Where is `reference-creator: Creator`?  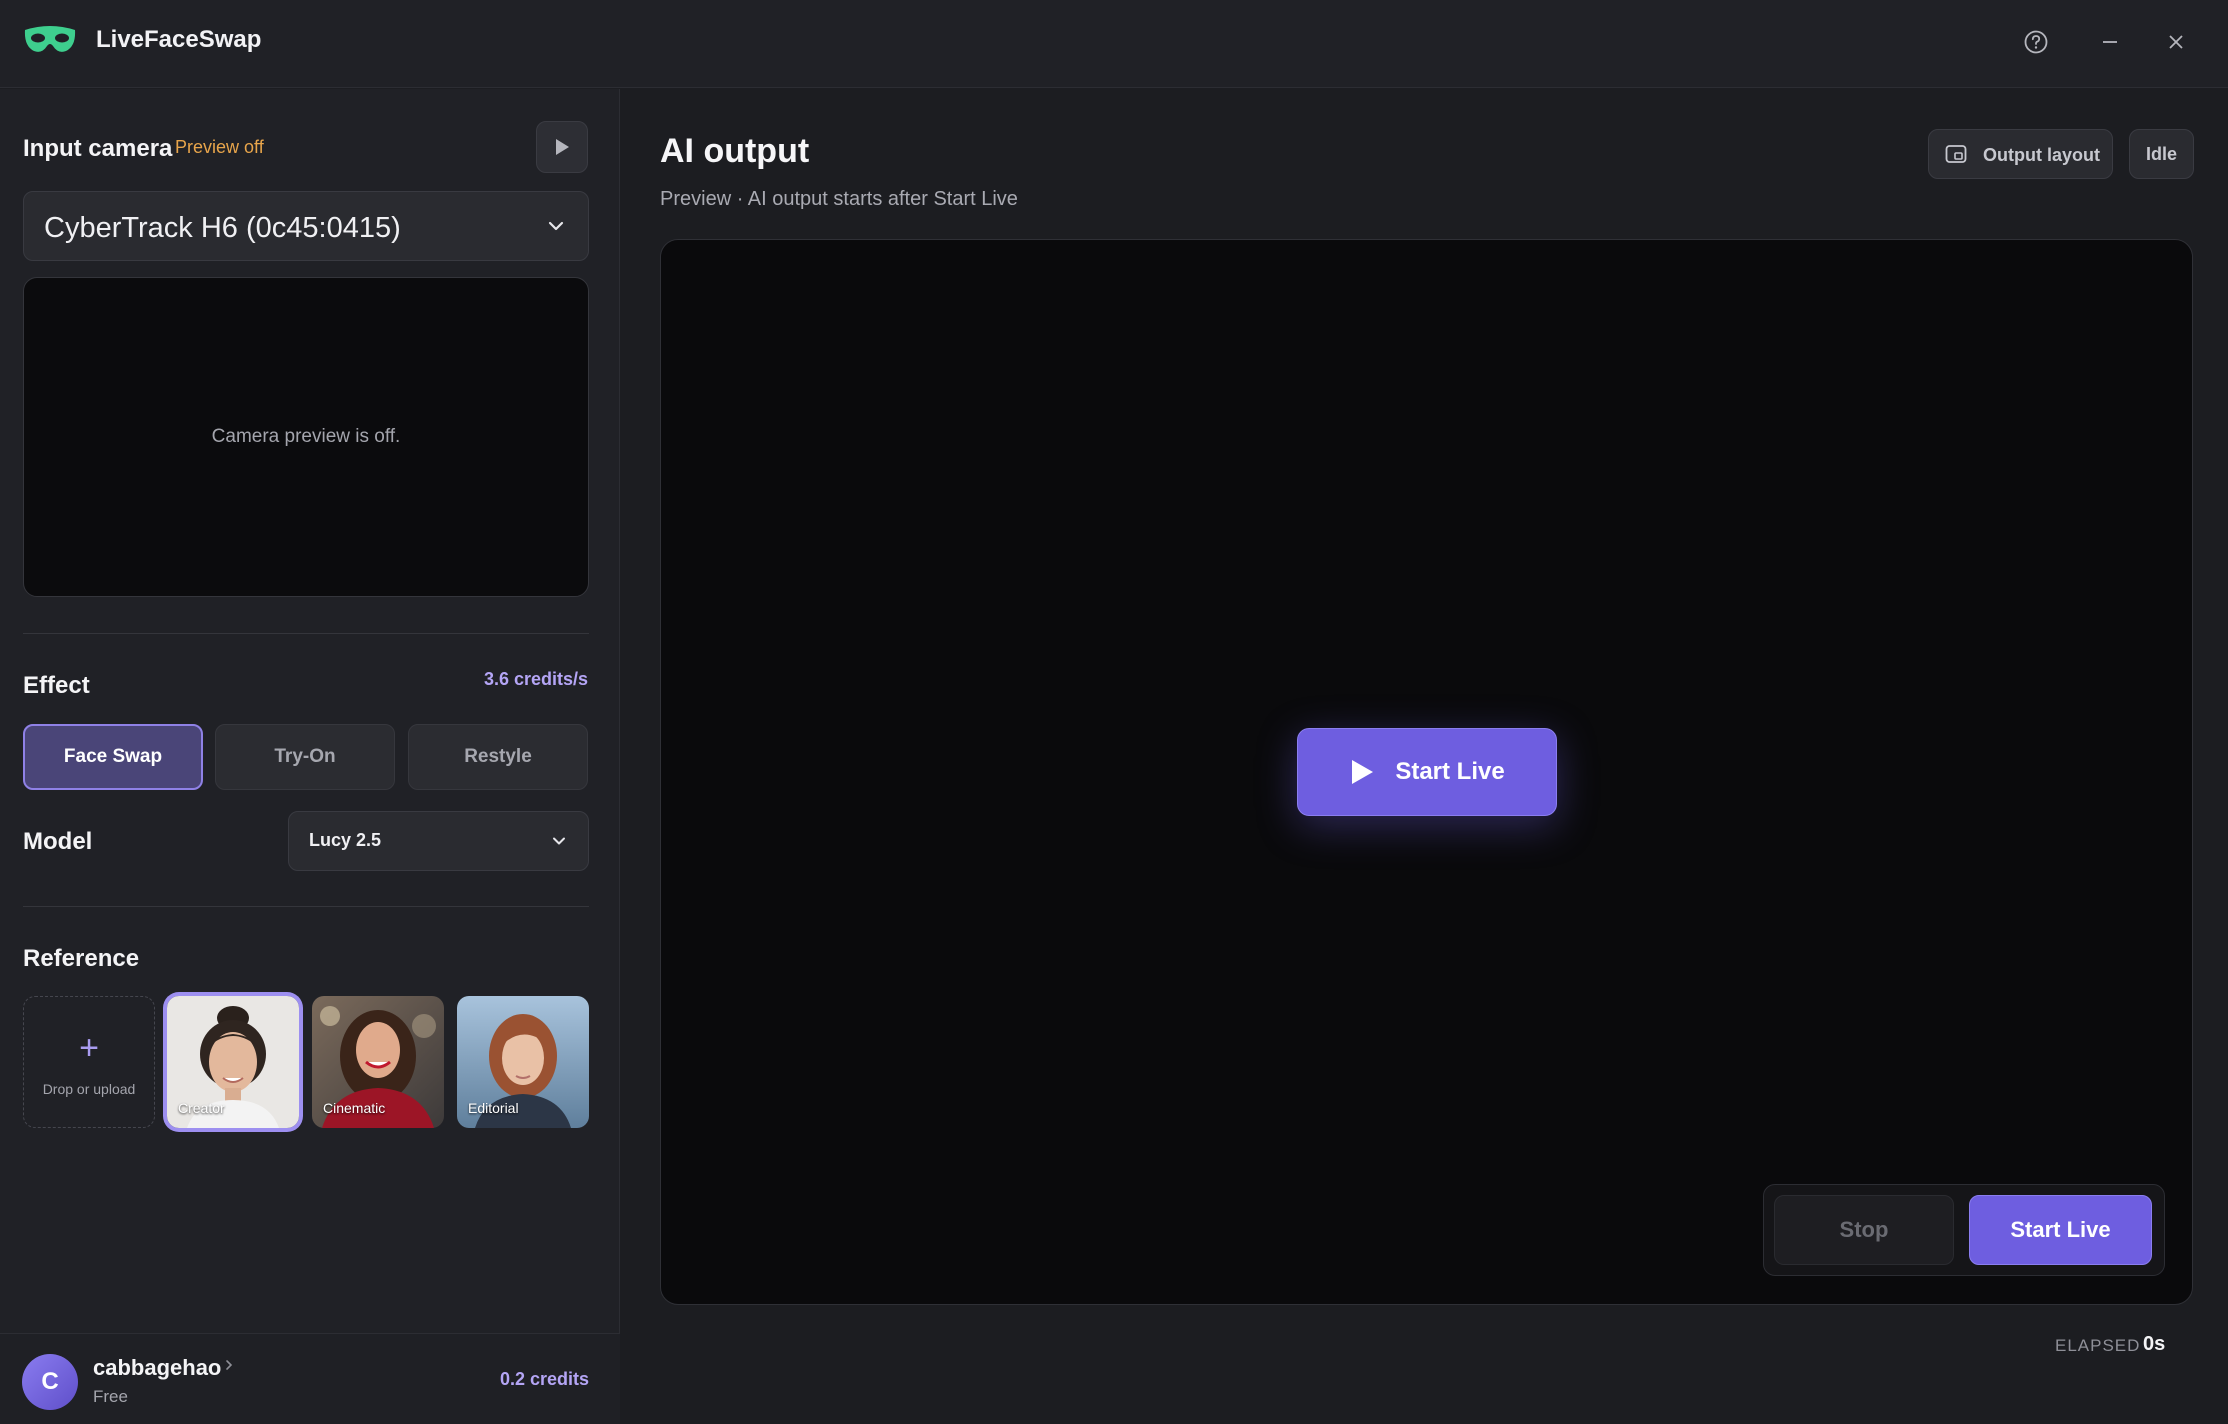
reference-creator: Creator is located at coordinates (233, 1062).